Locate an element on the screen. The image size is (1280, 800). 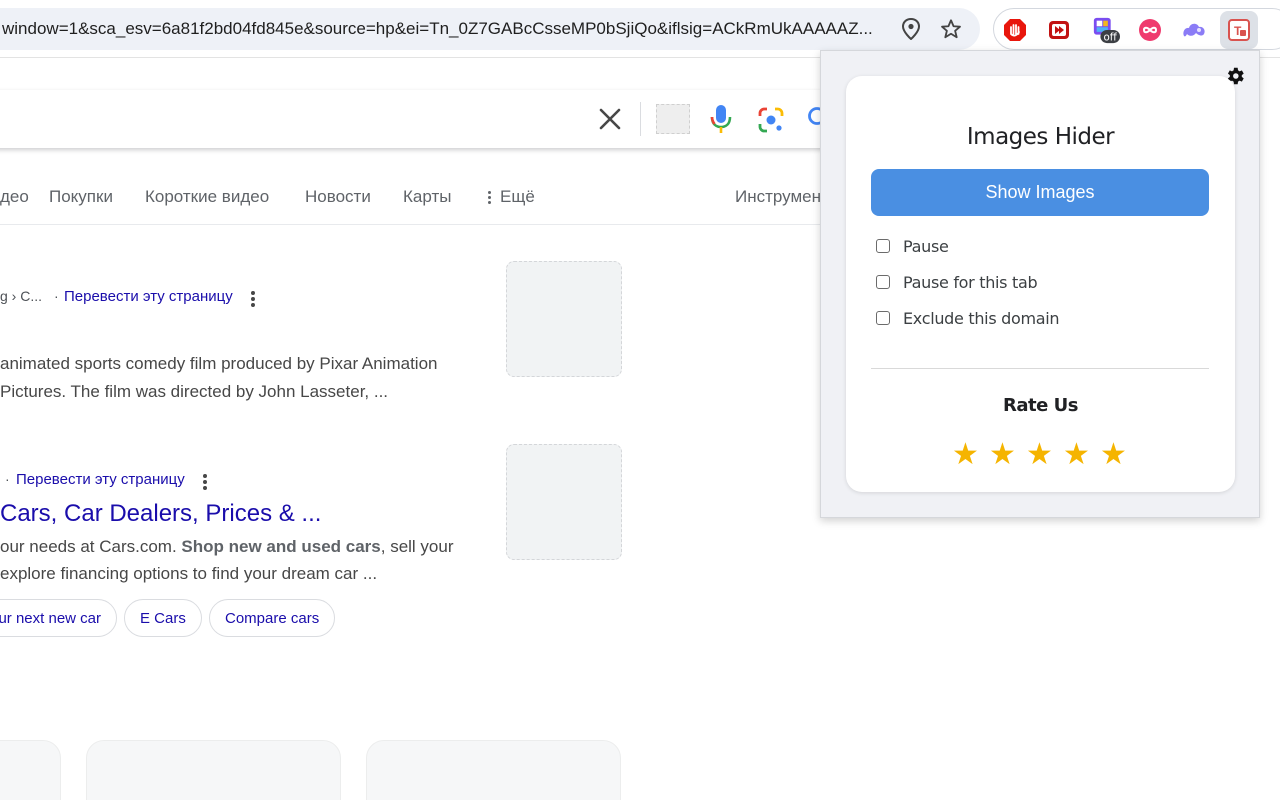
toggle-ext-badge: off is located at coordinates (1111, 37).